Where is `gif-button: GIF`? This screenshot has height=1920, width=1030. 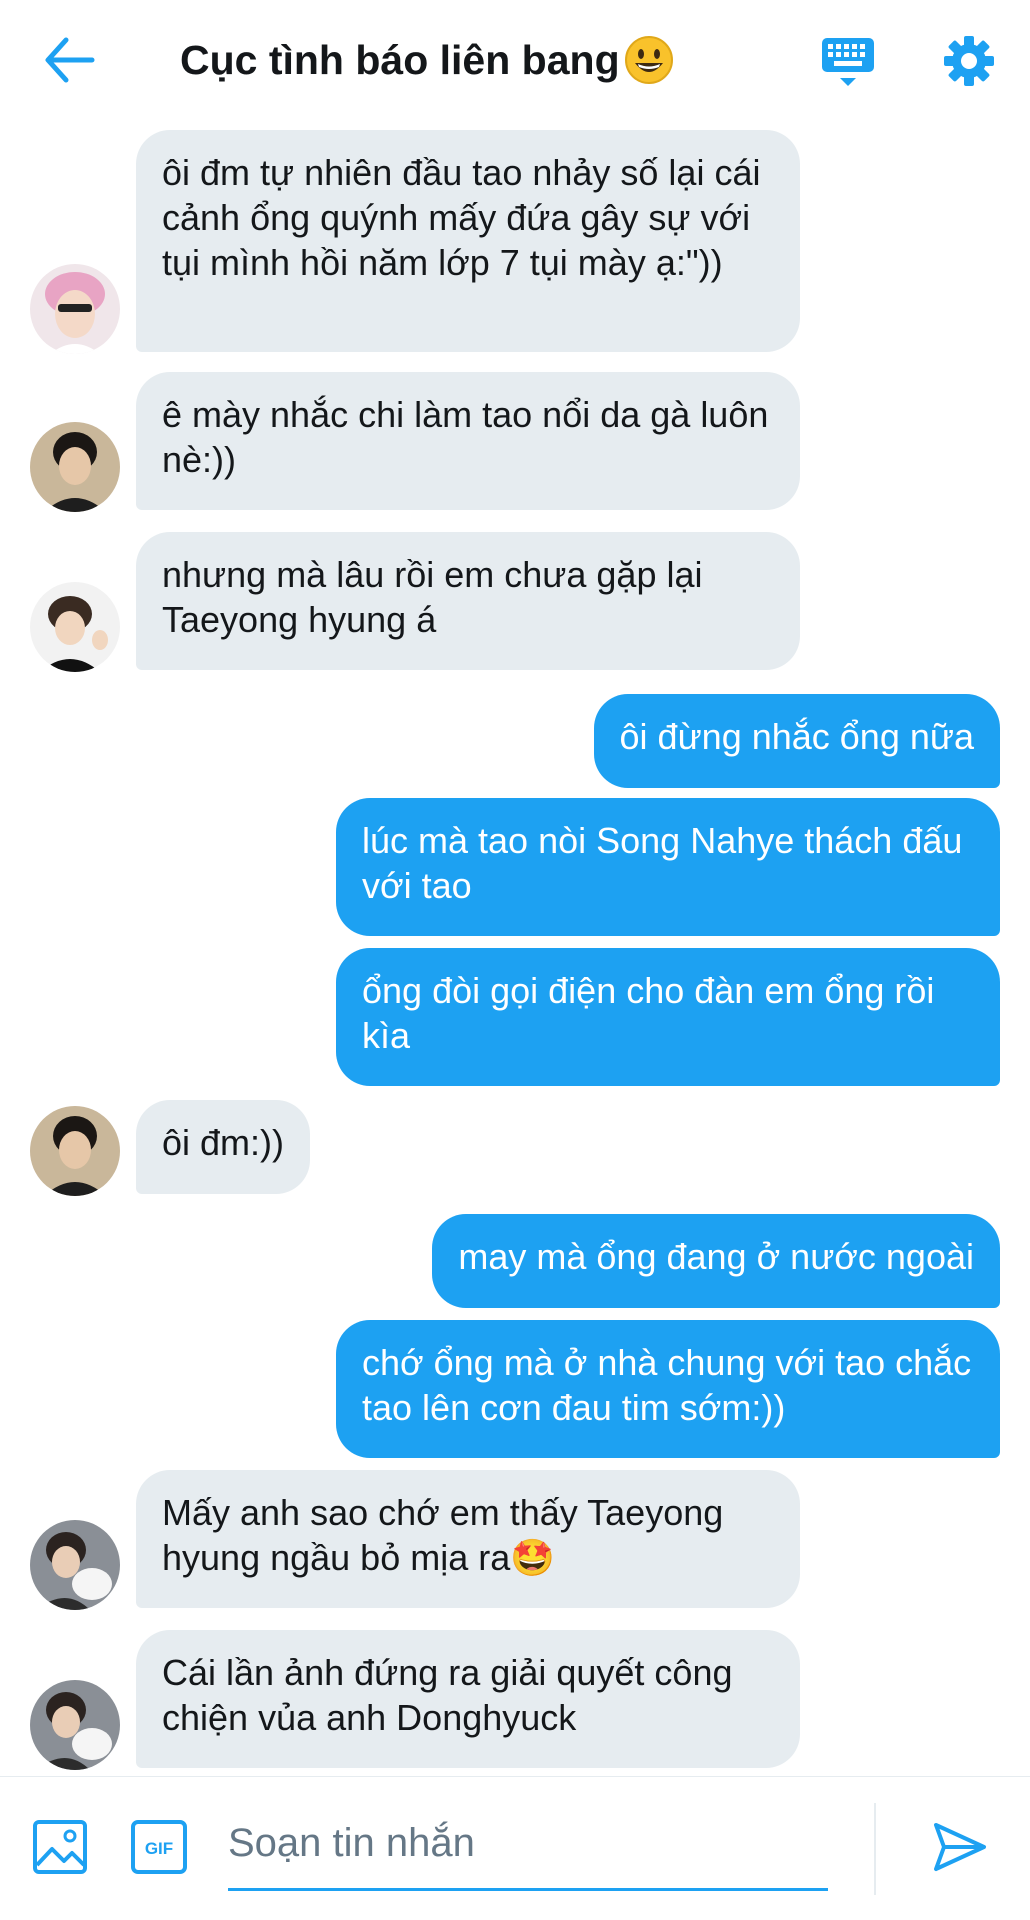
gif-button: GIF is located at coordinates (159, 1847).